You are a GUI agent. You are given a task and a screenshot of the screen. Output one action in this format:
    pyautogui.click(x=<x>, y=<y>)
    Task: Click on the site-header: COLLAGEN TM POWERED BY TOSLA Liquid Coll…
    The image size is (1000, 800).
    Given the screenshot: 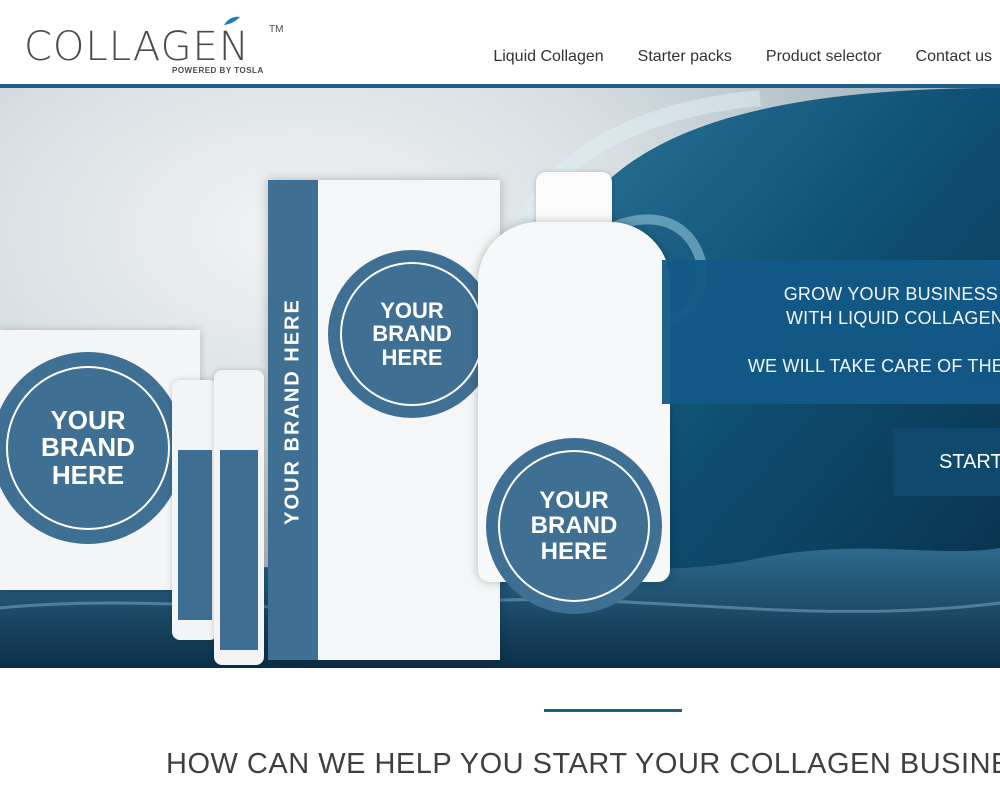 What is the action you would take?
    pyautogui.click(x=500, y=42)
    